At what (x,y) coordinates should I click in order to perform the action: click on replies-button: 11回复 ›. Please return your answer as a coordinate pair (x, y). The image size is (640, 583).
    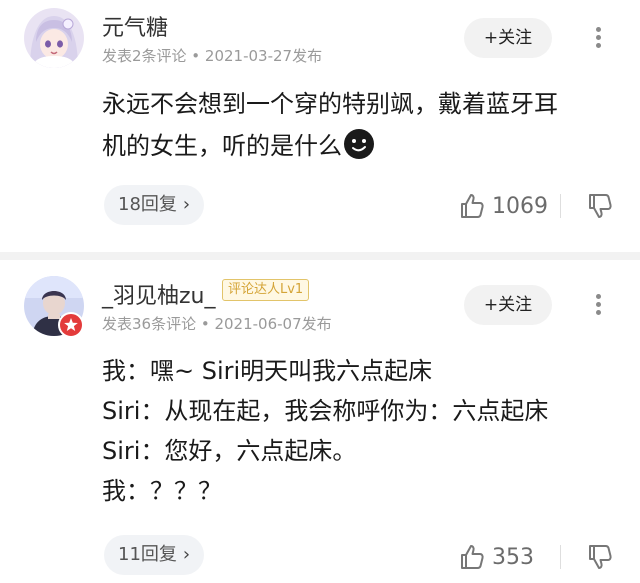
    Looking at the image, I should click on (154, 555).